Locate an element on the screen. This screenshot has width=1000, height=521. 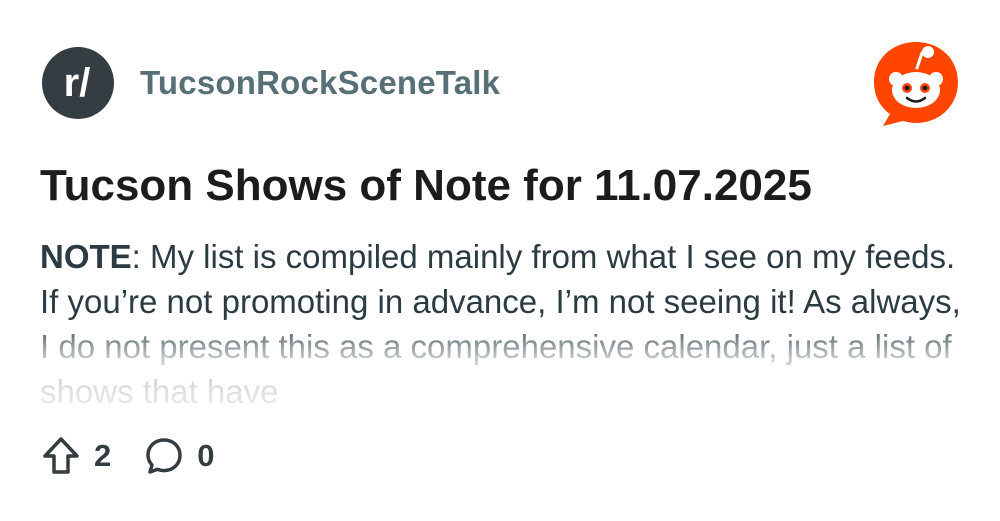
comment-count: 0 is located at coordinates (206, 455).